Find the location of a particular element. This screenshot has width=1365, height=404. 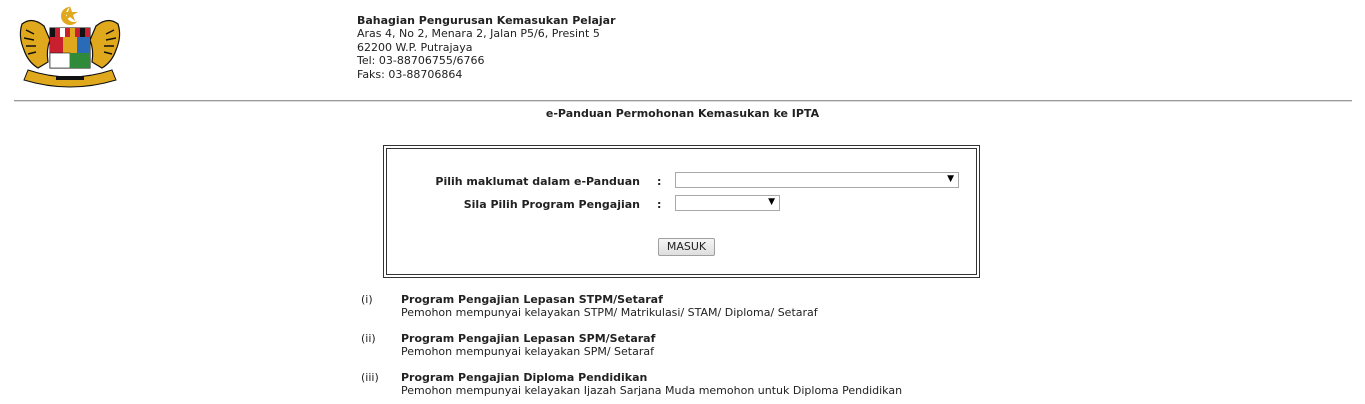

program-title: Program Pengajian Lepasan STPM/Setaraf is located at coordinates (532, 299).